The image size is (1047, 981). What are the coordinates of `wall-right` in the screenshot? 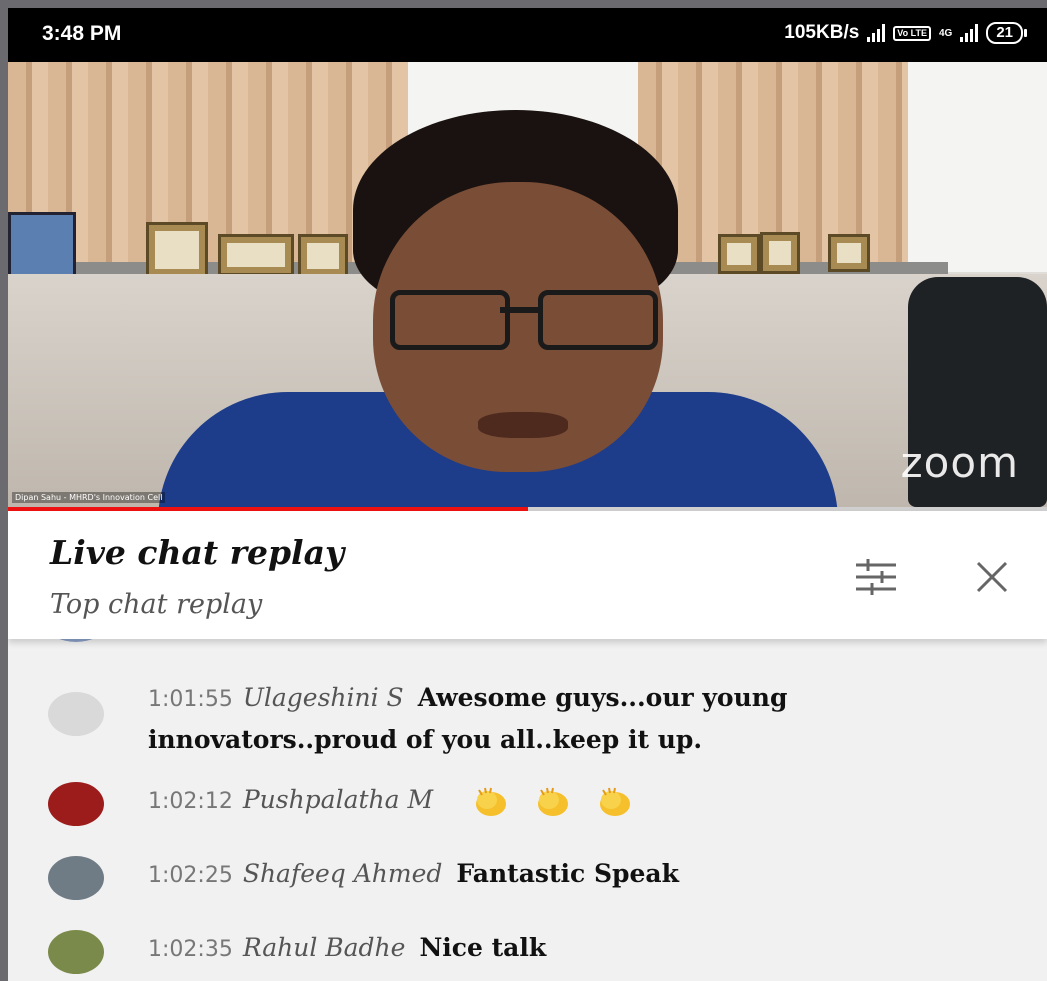 It's located at (977, 167).